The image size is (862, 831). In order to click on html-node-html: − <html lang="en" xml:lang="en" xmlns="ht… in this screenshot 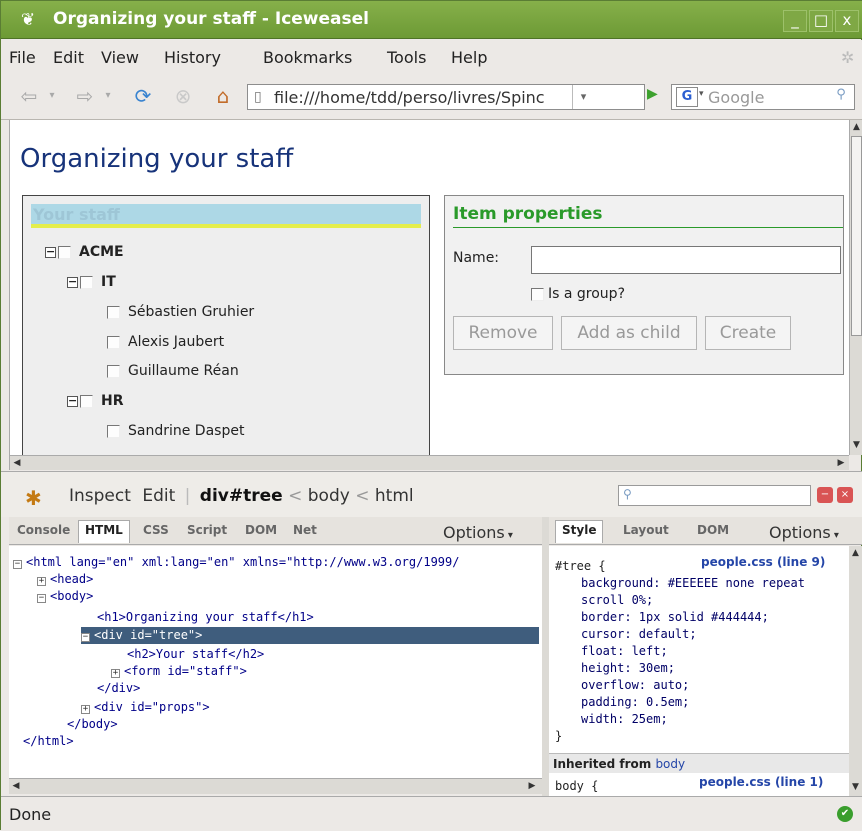, I will do `click(236, 562)`.